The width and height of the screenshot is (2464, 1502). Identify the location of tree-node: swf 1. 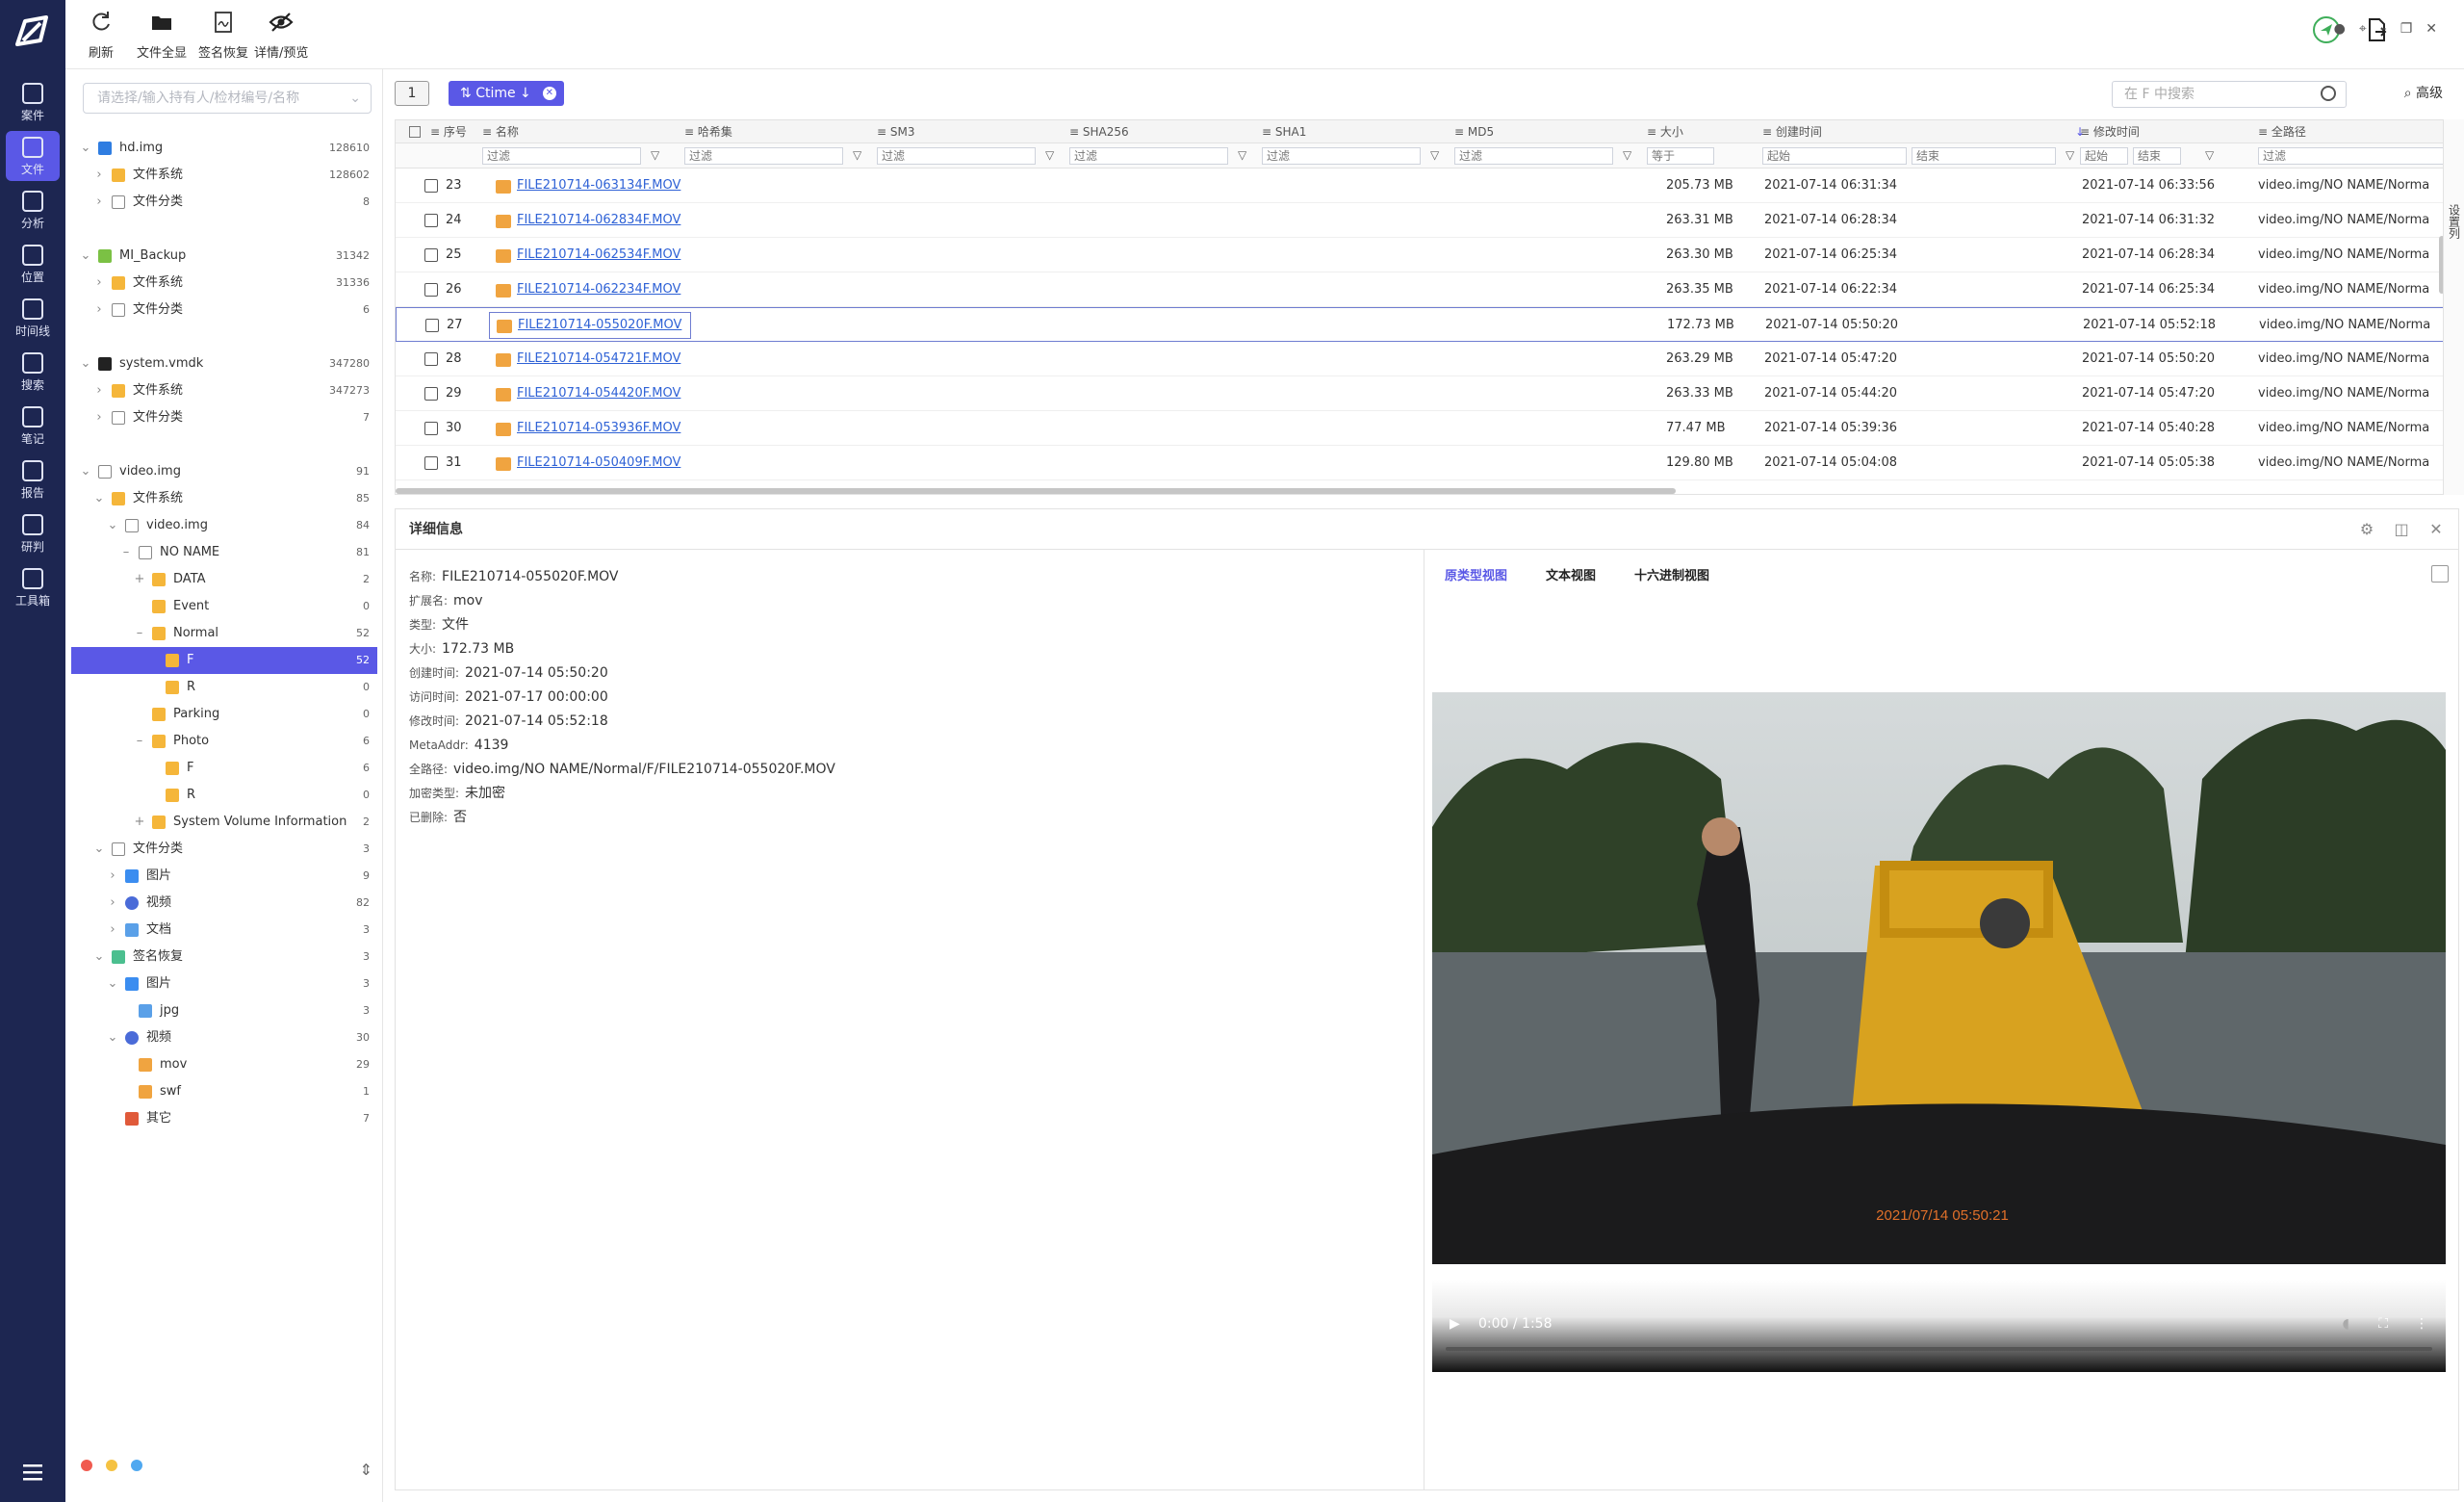
(224, 1092).